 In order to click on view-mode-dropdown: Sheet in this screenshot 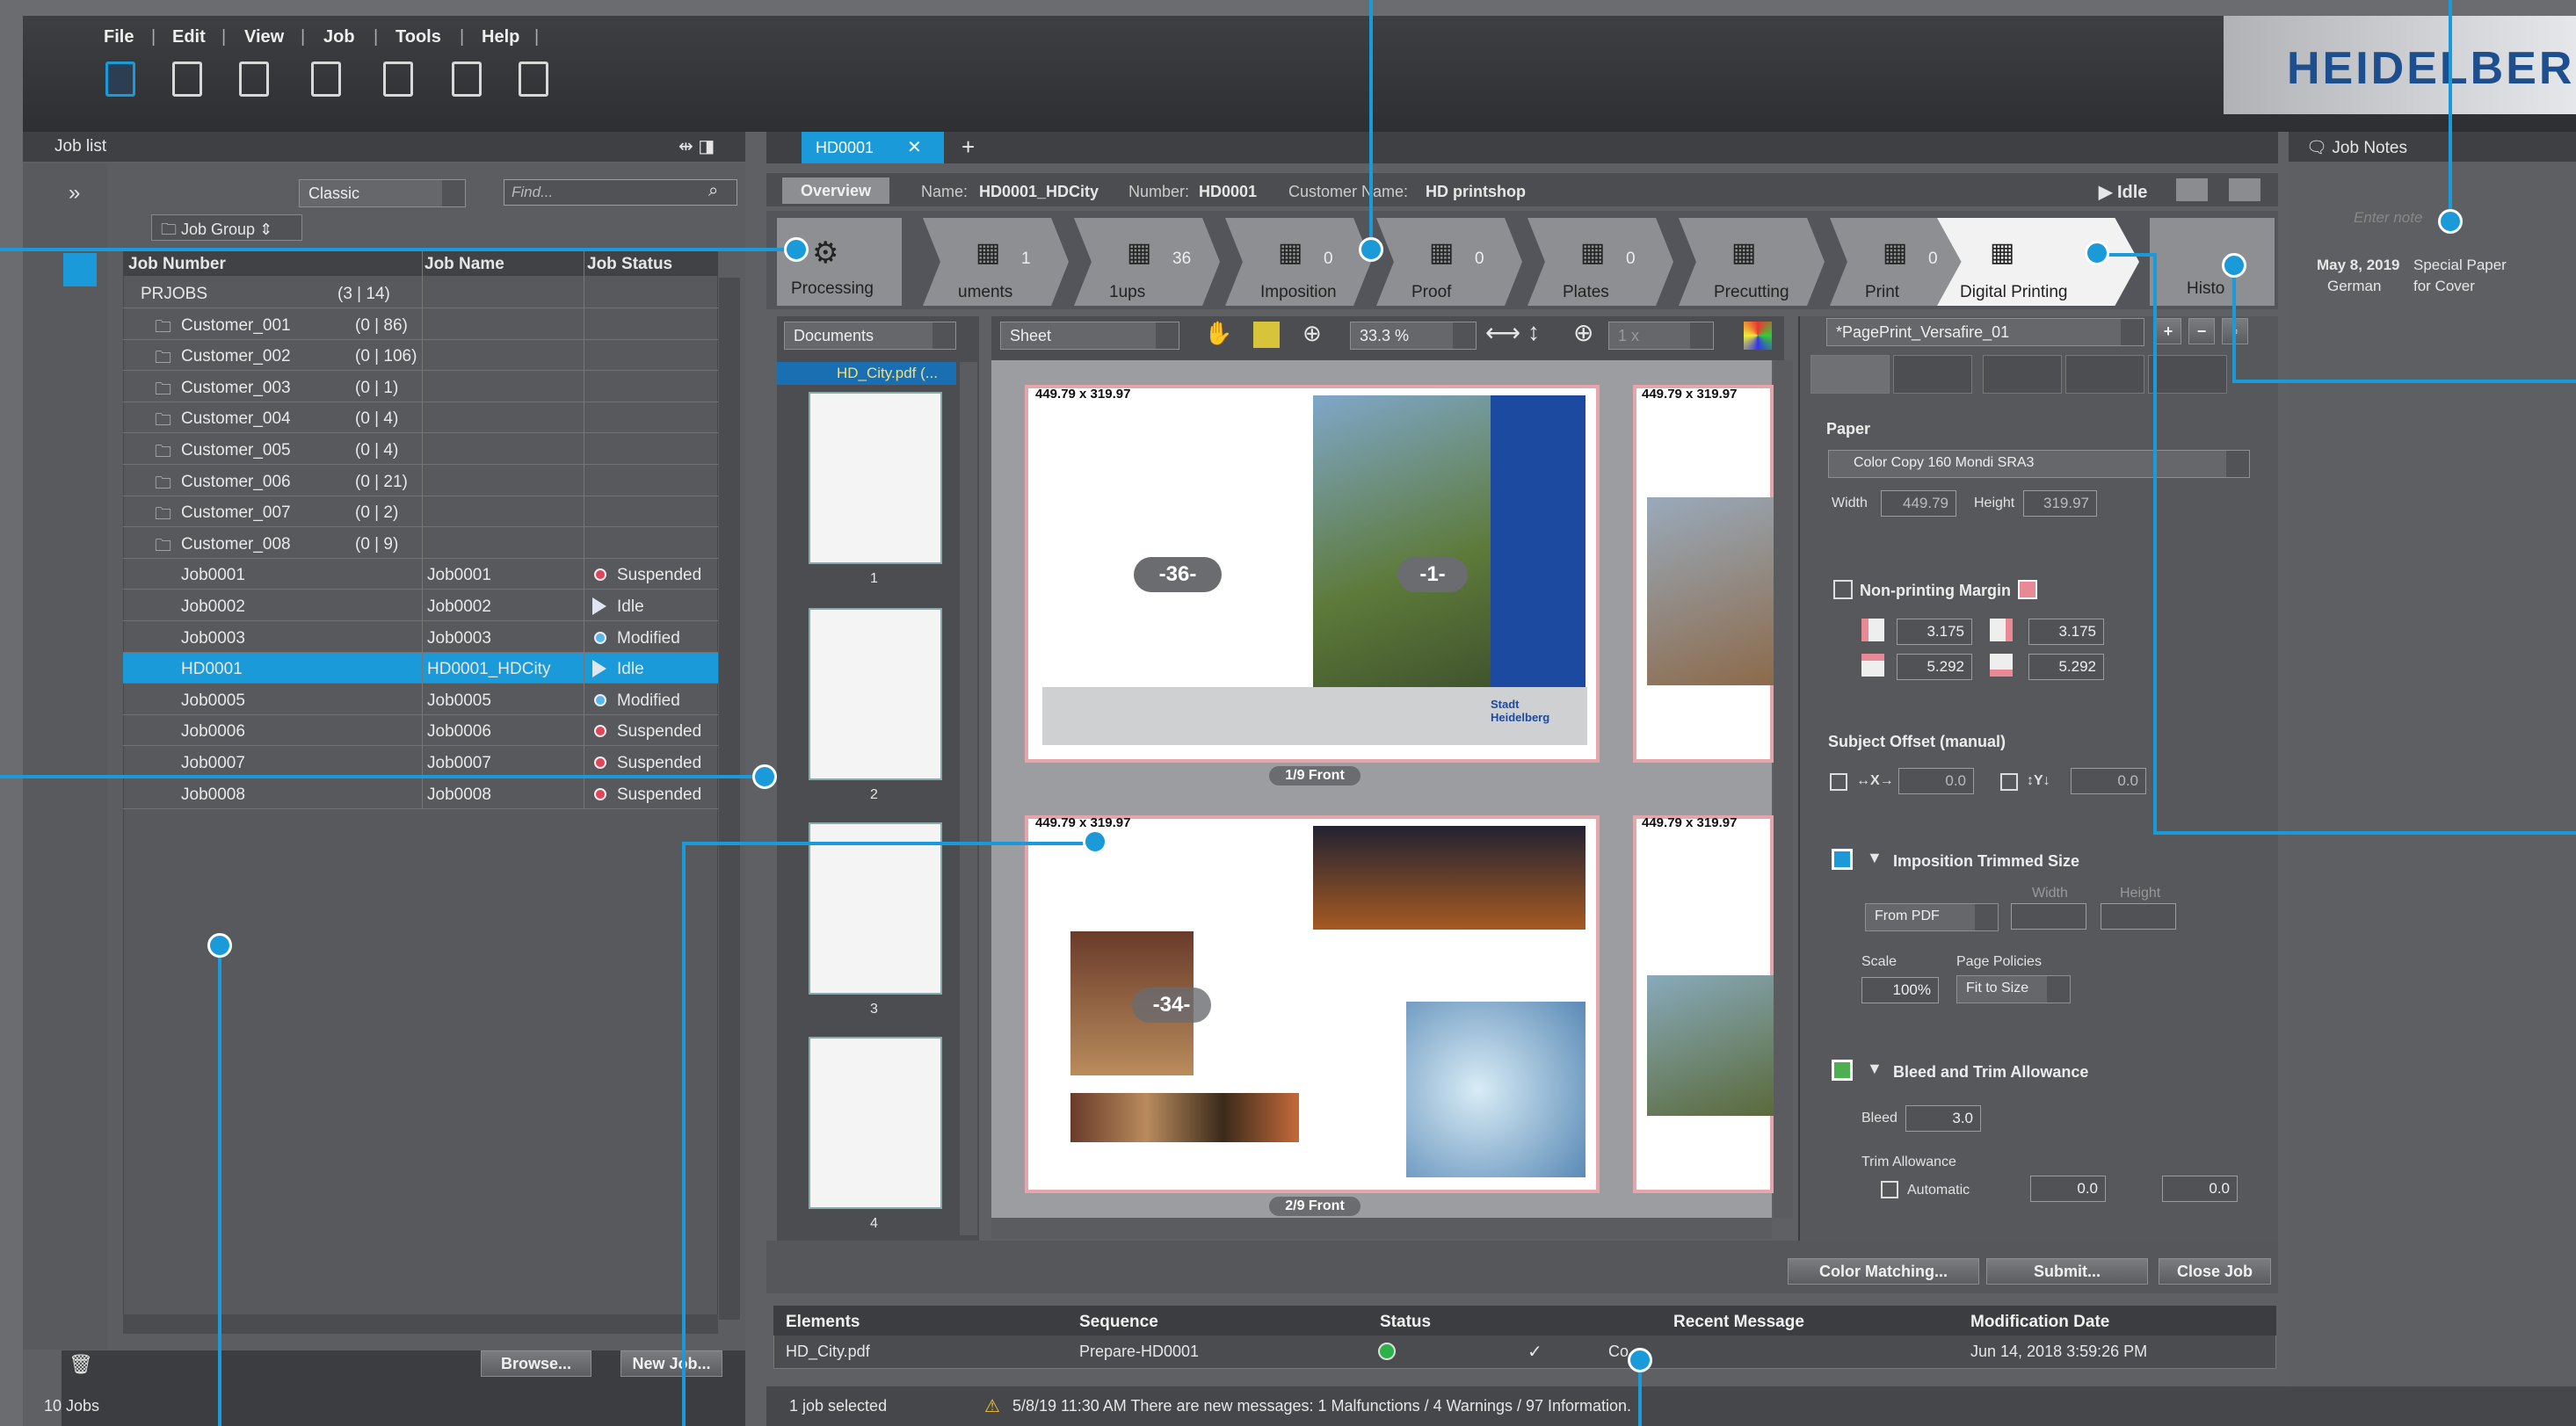, I will do `click(1089, 336)`.